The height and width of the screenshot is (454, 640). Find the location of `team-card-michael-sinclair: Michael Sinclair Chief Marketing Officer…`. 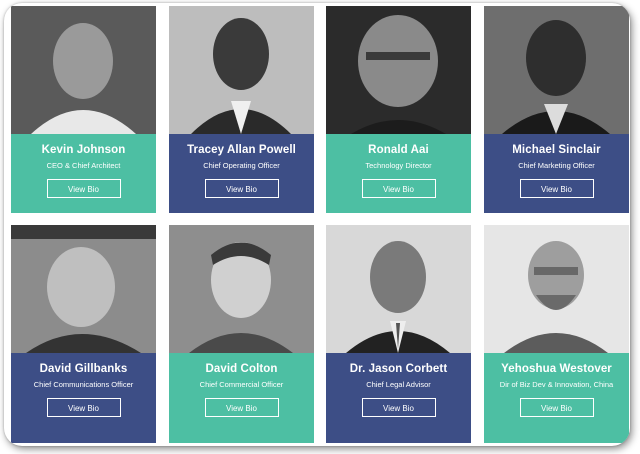

team-card-michael-sinclair: Michael Sinclair Chief Marketing Officer… is located at coordinates (556, 109).